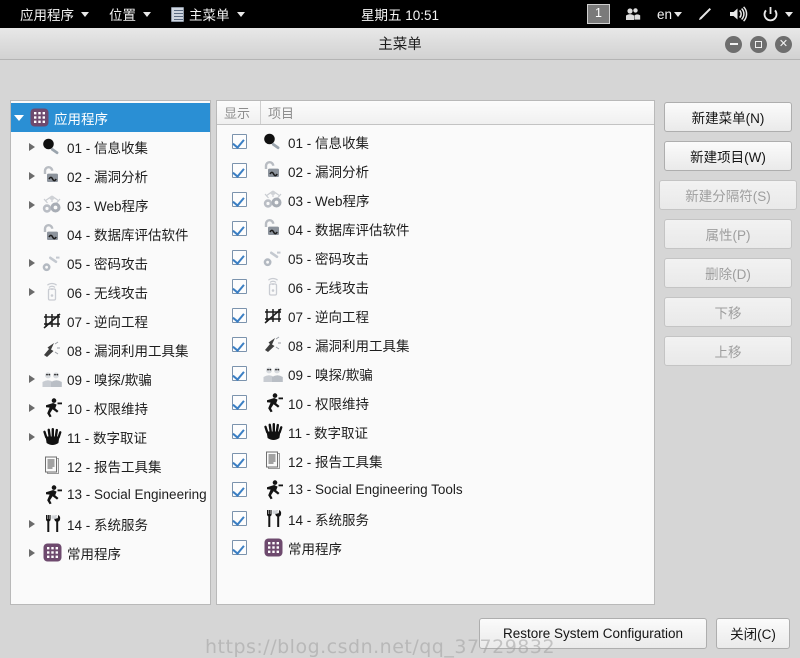 The width and height of the screenshot is (800, 658). I want to click on table-row: 08 - 漏洞利用工具集, so click(435, 344).